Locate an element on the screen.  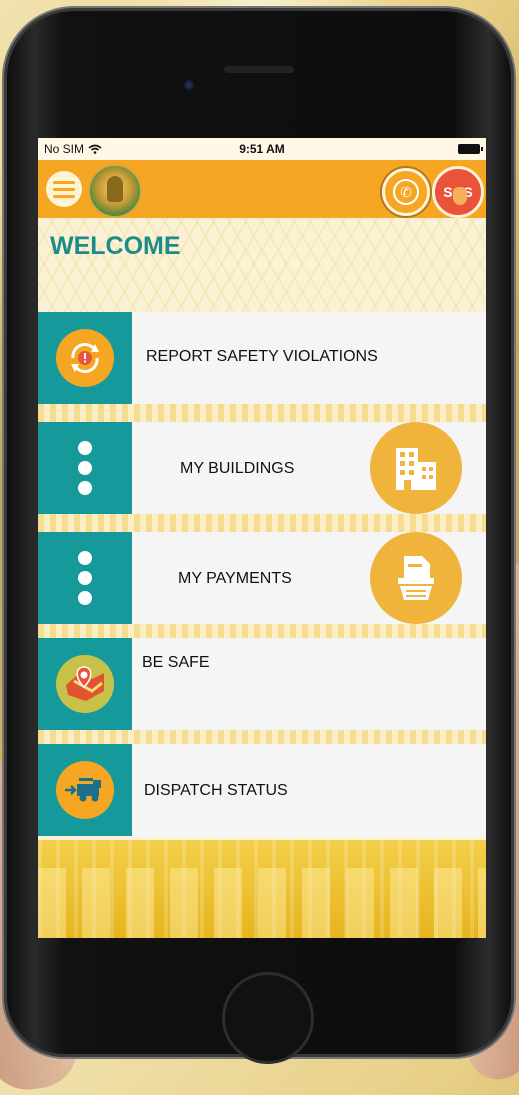
menu-item-report-safety-violations: REPORT SAFETY VIOLATIONS is located at coordinates (262, 358).